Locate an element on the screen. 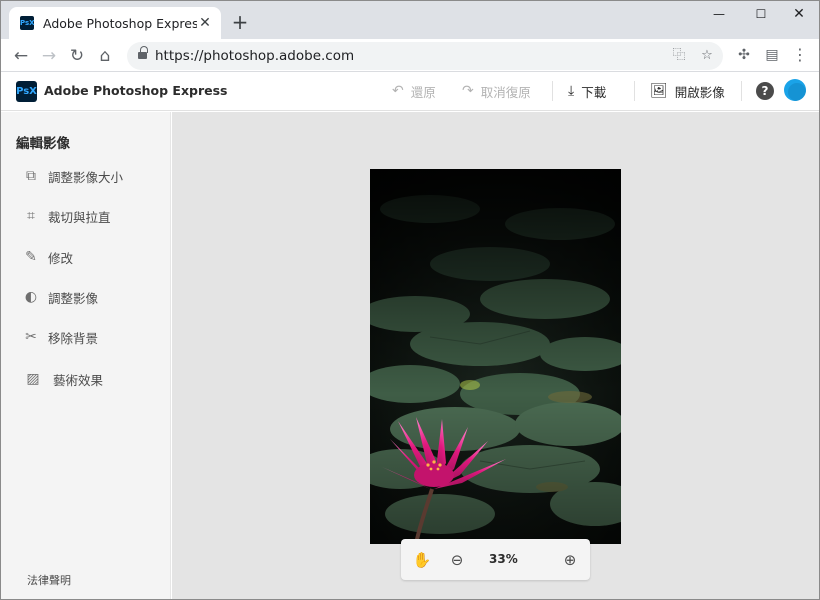 The height and width of the screenshot is (600, 820). redo-label: 取消復原 is located at coordinates (505, 92).